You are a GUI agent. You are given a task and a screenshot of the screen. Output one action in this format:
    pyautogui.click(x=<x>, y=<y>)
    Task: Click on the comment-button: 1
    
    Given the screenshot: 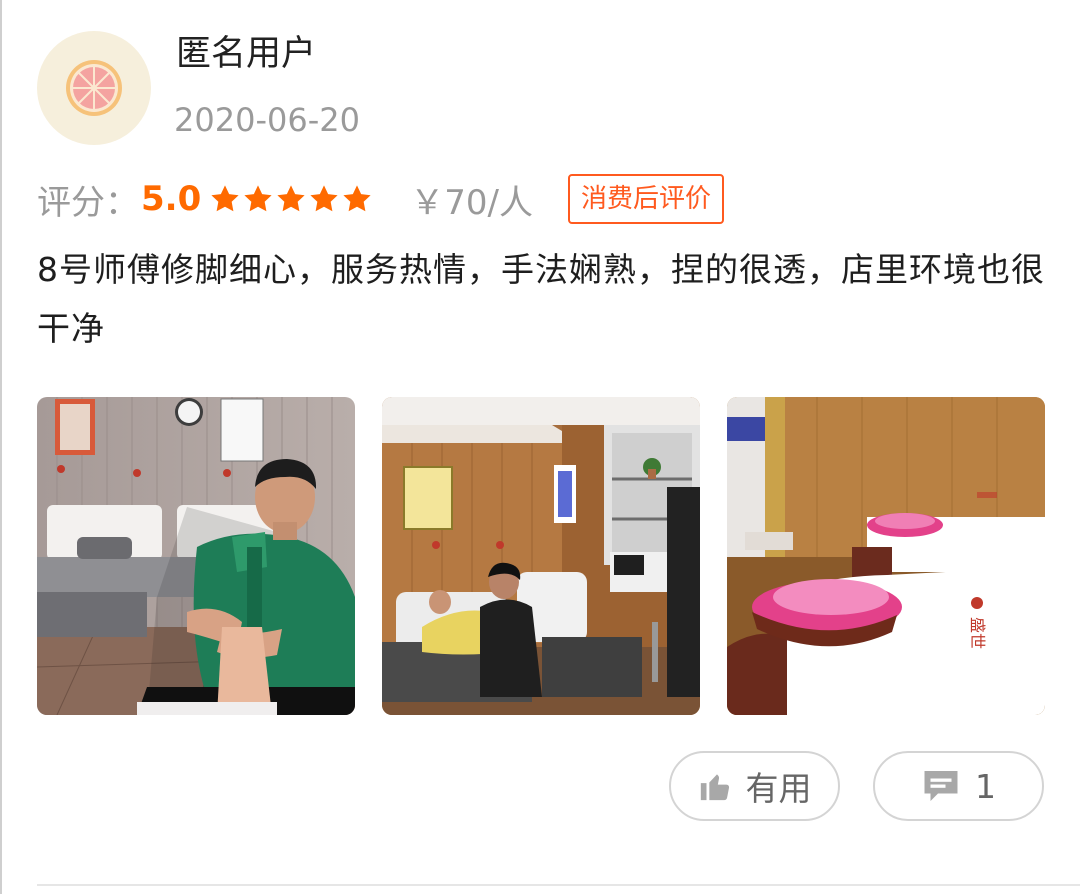 What is the action you would take?
    pyautogui.click(x=958, y=786)
    